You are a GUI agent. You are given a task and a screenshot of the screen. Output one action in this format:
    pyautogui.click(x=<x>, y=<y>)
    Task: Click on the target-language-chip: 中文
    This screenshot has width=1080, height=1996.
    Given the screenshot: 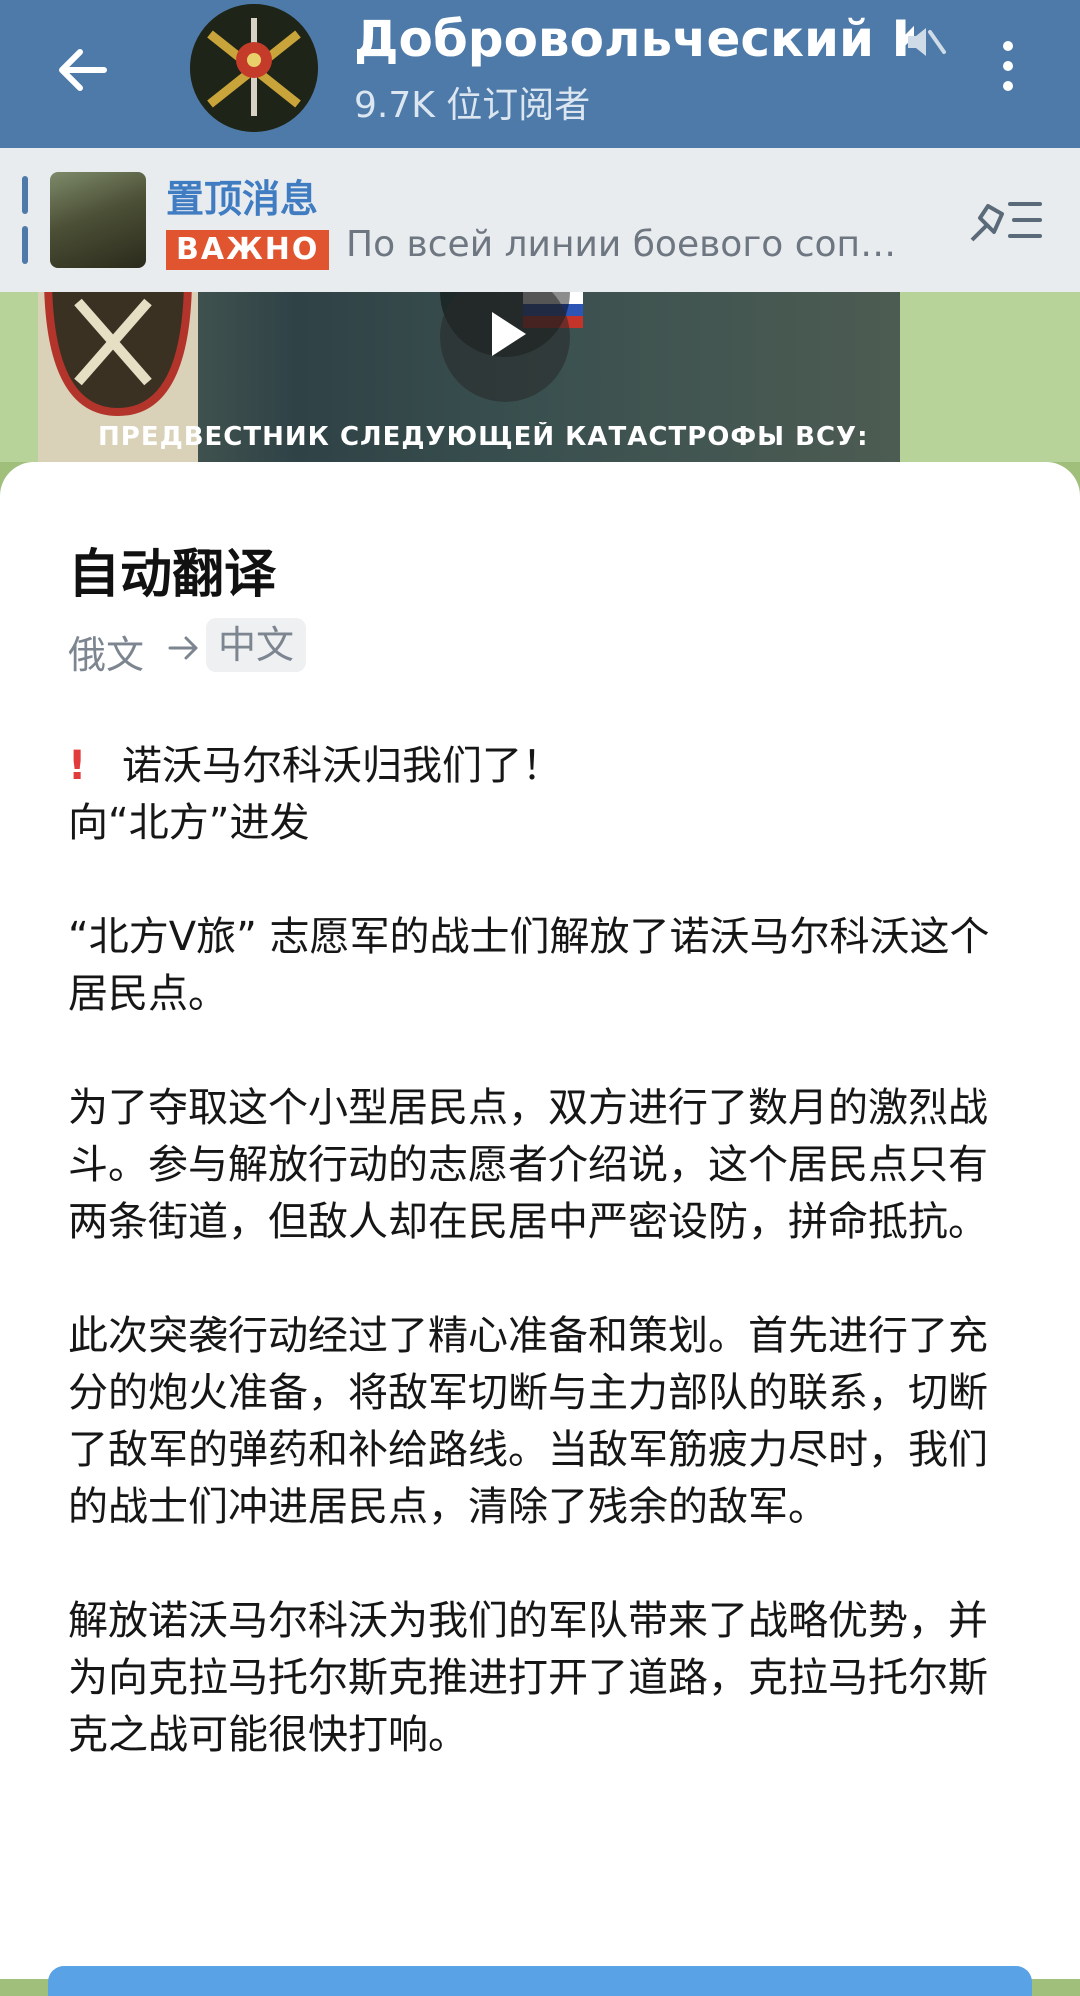 What is the action you would take?
    pyautogui.click(x=256, y=645)
    